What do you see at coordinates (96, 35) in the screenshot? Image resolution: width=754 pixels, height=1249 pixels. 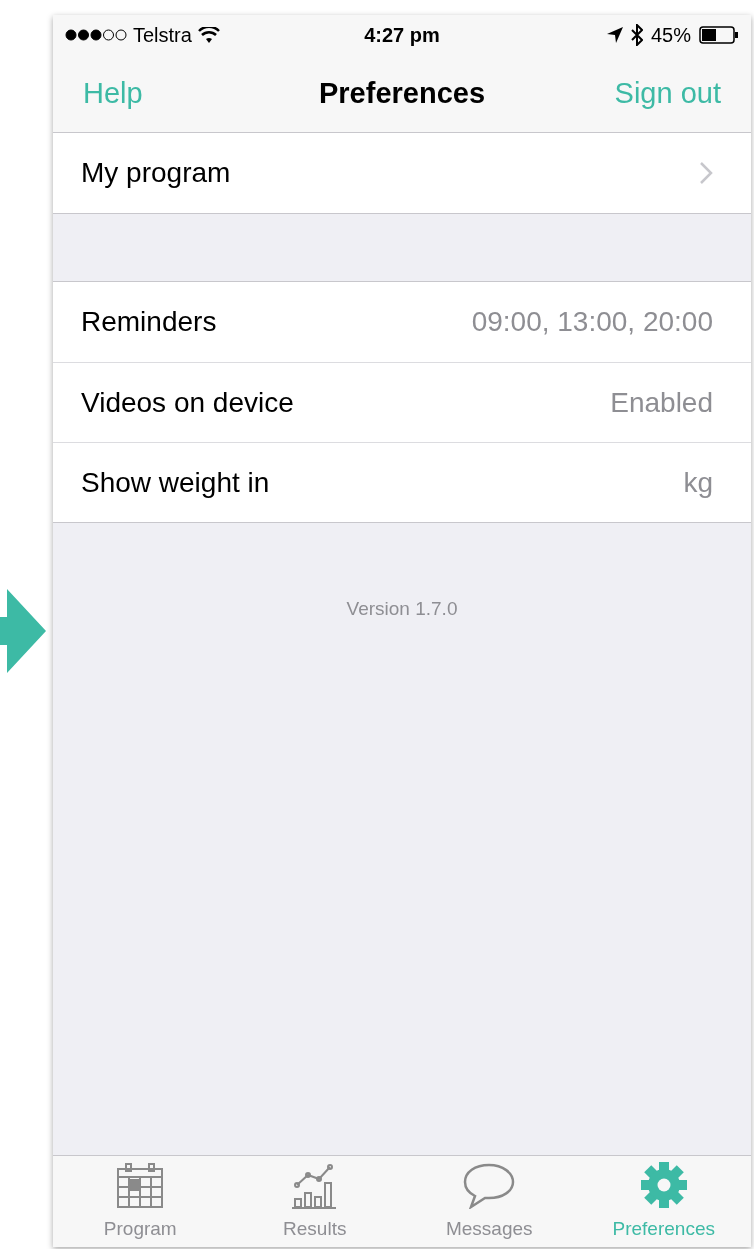 I see `signal-icon` at bounding box center [96, 35].